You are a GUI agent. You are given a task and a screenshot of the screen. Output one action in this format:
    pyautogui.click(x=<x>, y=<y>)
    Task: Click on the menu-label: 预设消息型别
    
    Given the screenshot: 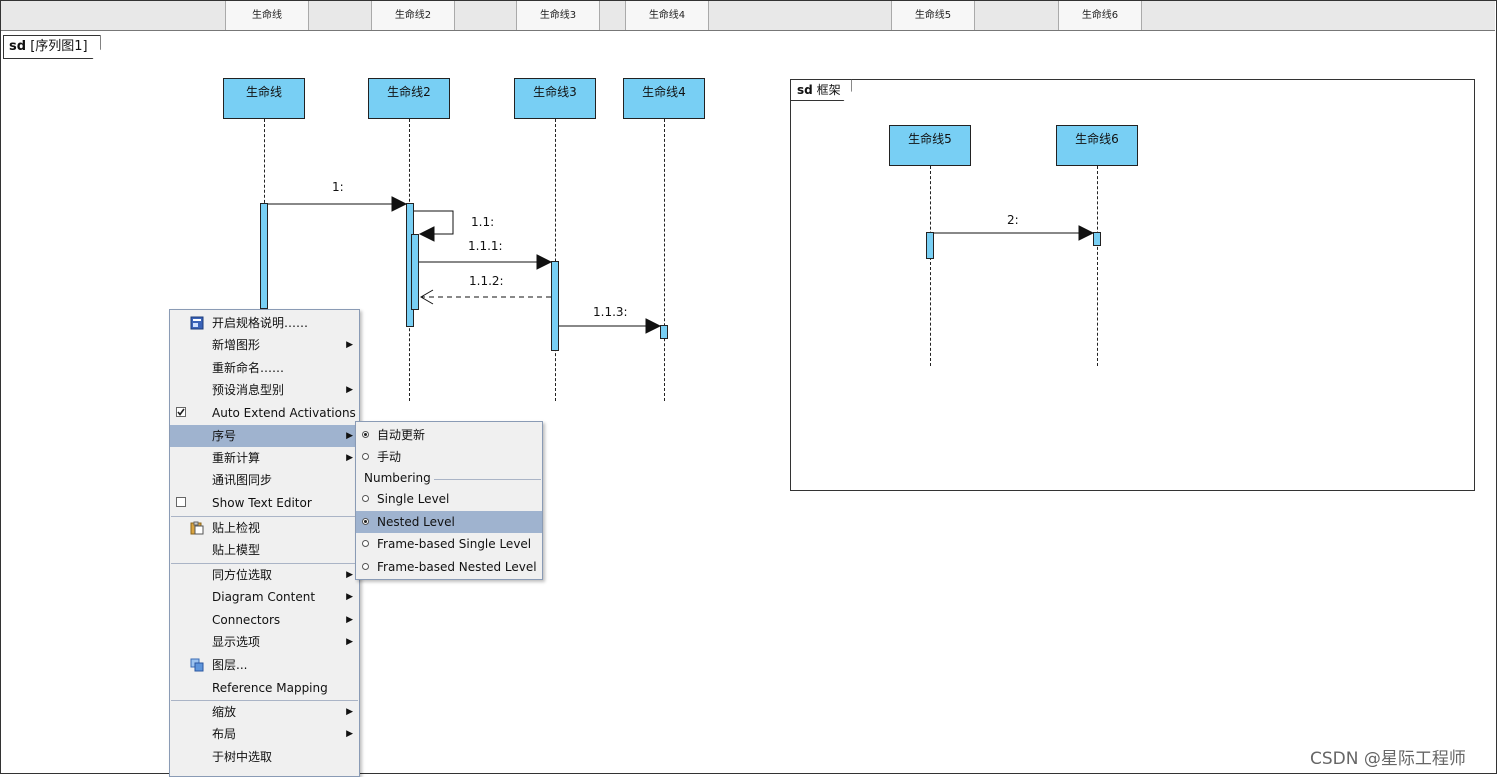 What is the action you would take?
    pyautogui.click(x=248, y=390)
    